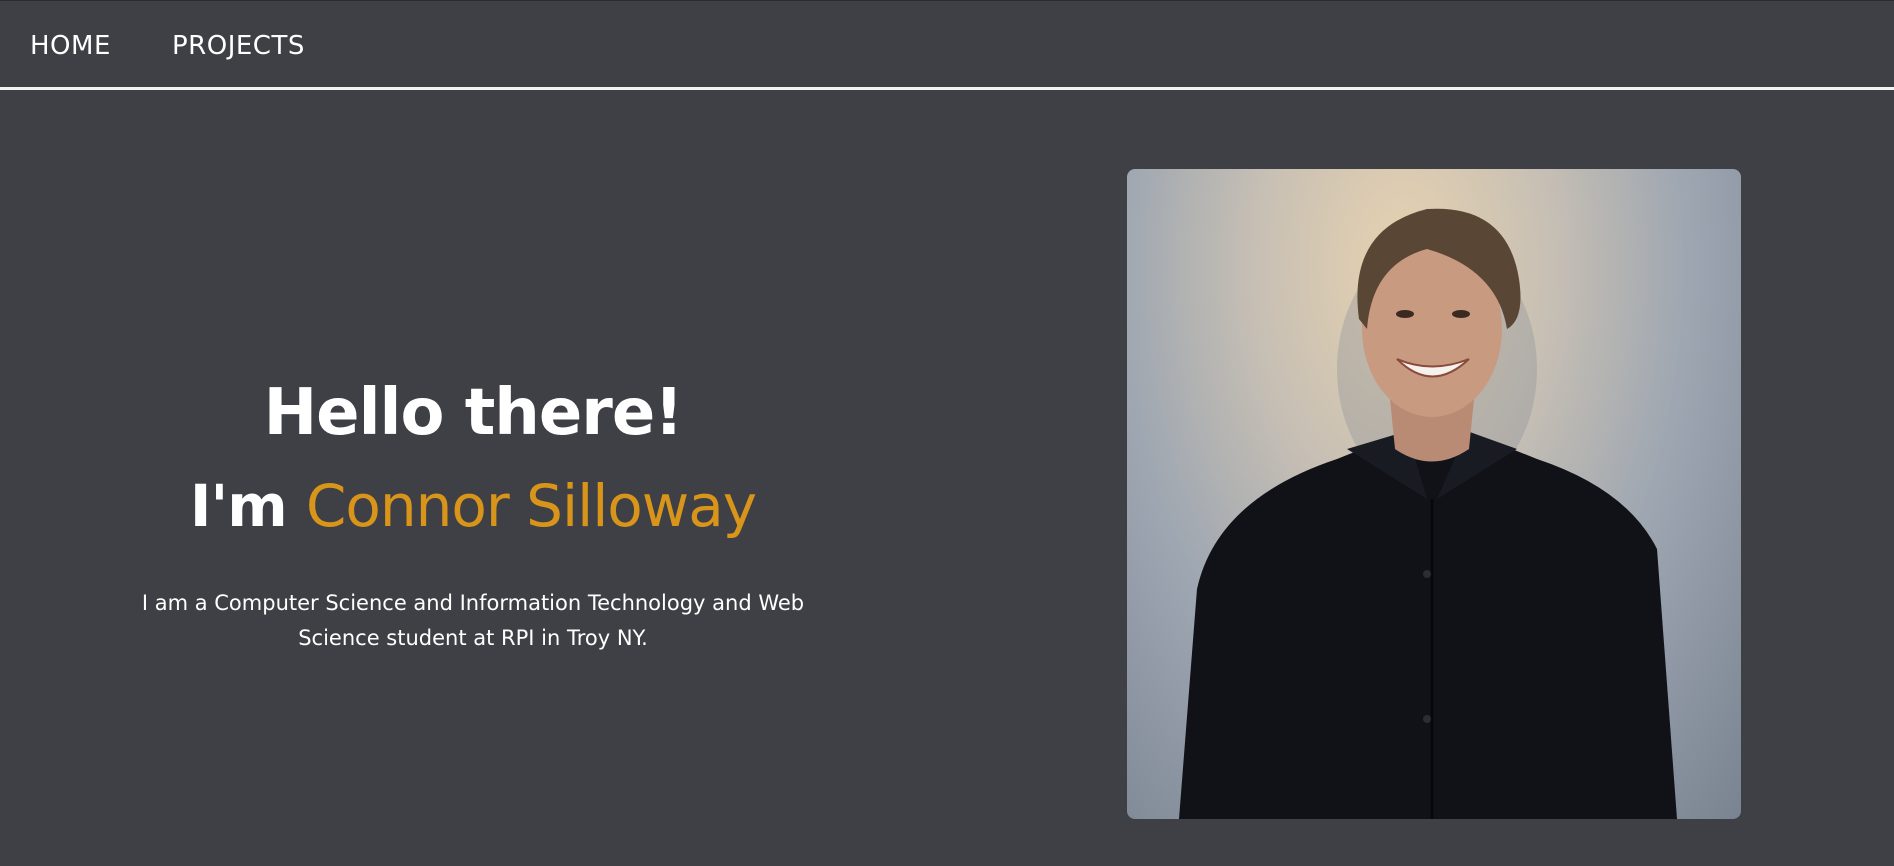  What do you see at coordinates (473, 413) in the screenshot?
I see `greeting-heading: Hello there!` at bounding box center [473, 413].